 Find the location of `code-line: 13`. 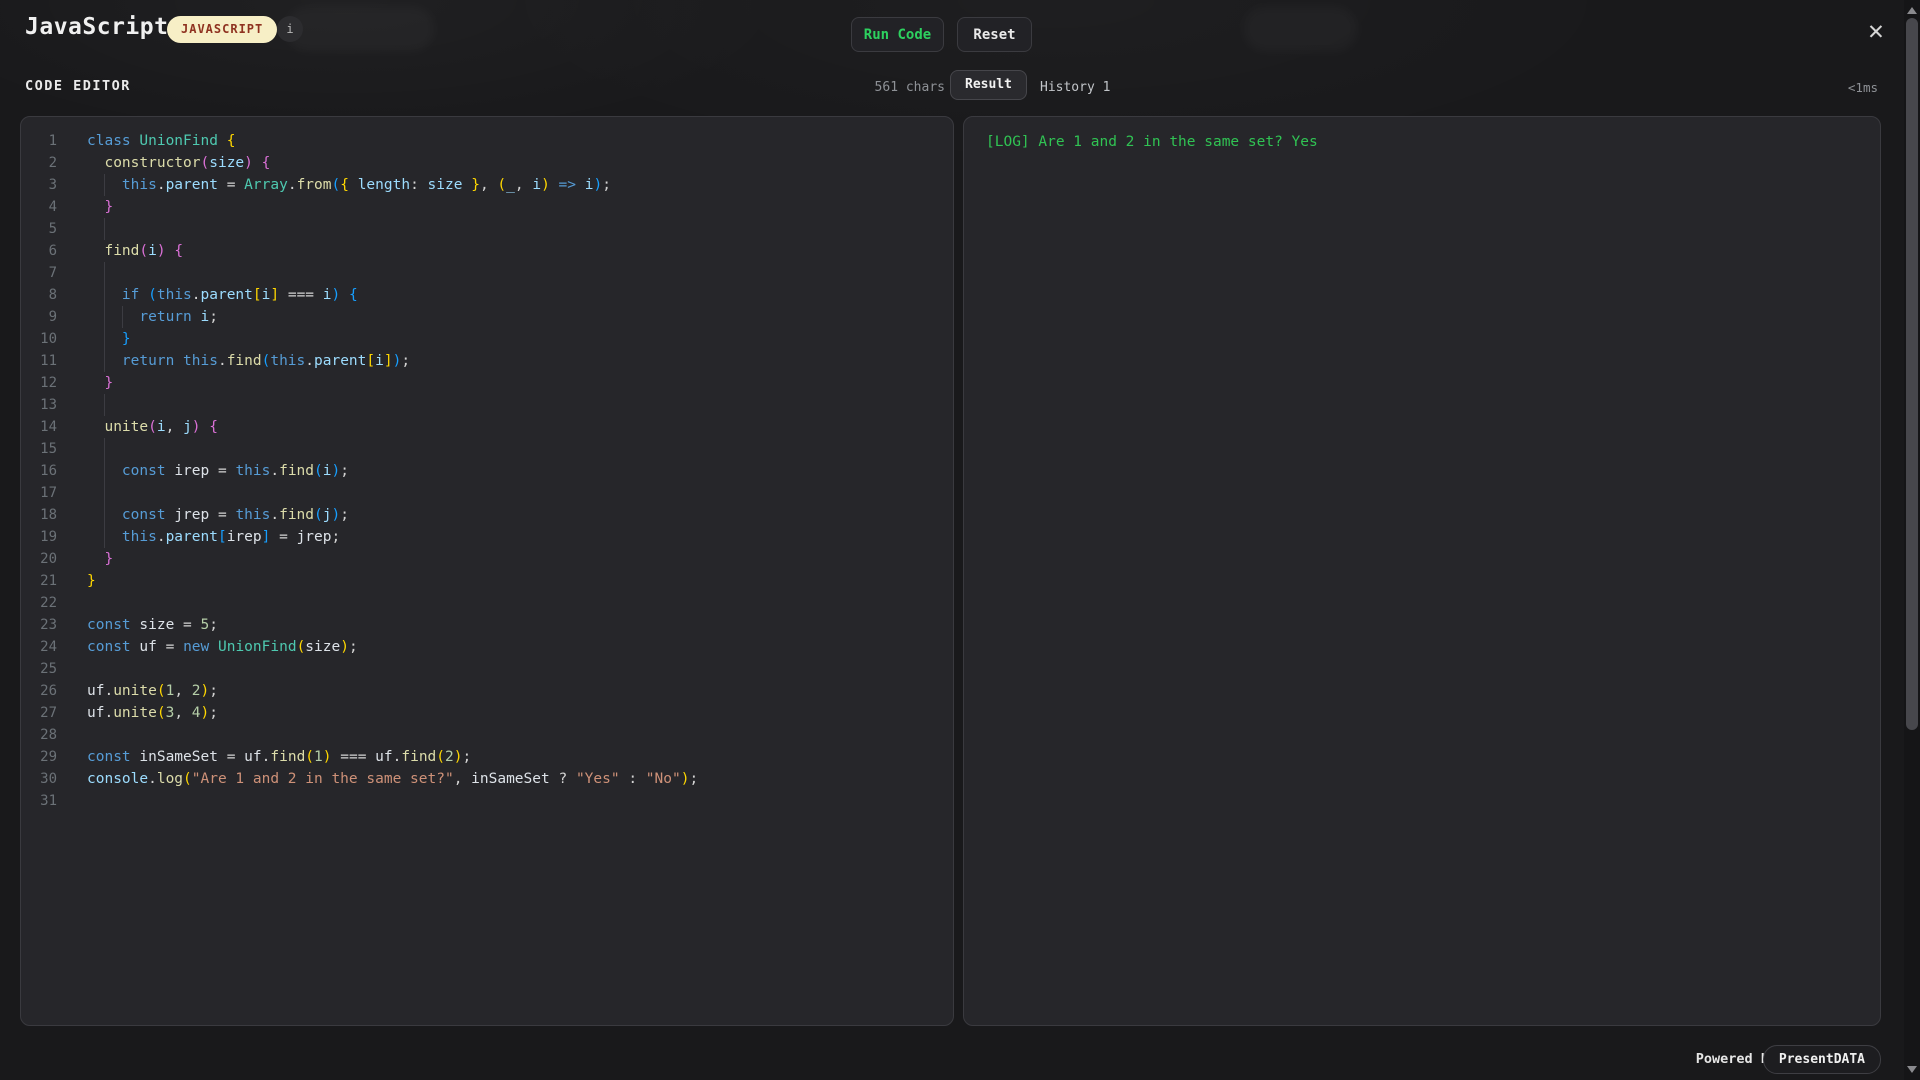

code-line: 13 is located at coordinates (487, 405).